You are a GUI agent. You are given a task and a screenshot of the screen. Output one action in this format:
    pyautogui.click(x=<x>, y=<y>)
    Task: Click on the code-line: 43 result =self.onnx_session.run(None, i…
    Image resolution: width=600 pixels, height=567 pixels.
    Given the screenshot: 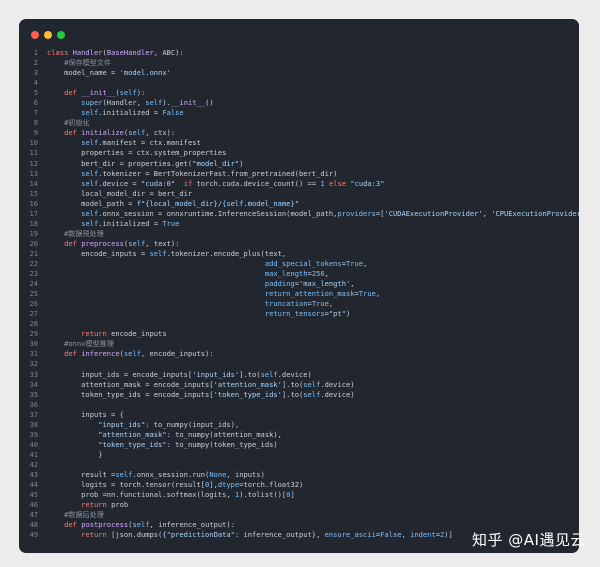 What is the action you would take?
    pyautogui.click(x=299, y=475)
    